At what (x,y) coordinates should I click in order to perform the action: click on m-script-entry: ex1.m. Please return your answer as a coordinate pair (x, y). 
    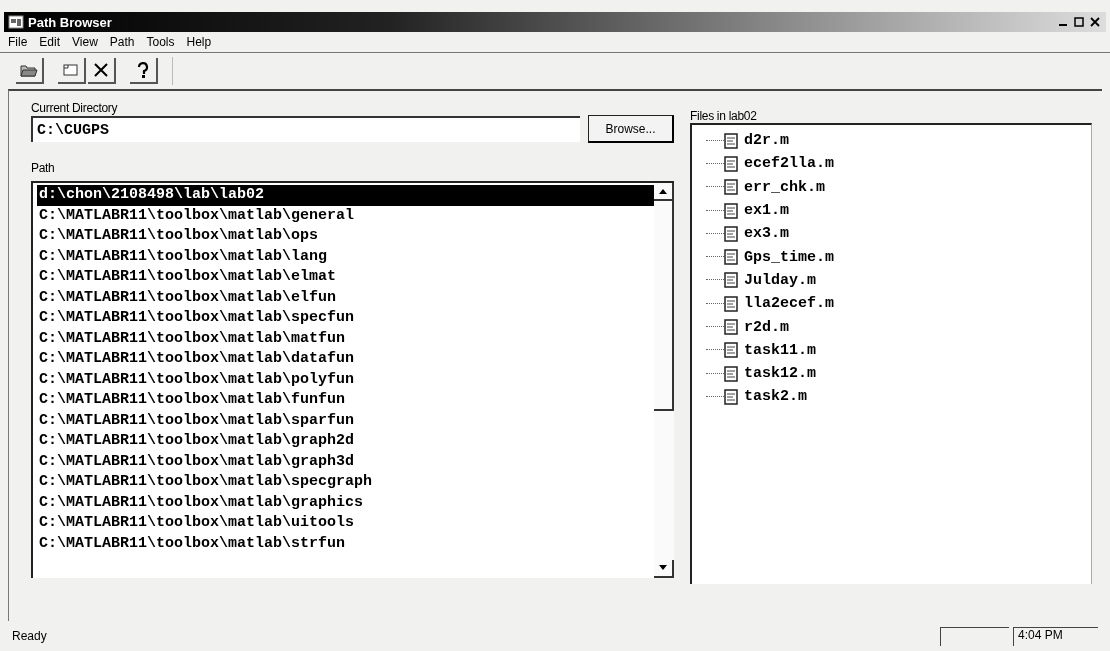
    Looking at the image, I should click on (766, 211).